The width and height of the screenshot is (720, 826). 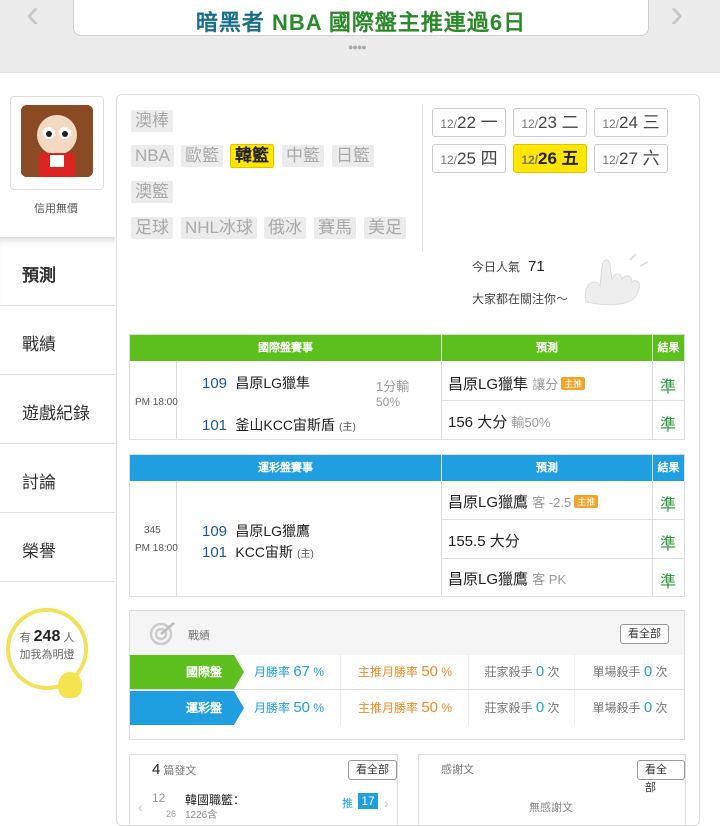 I want to click on category-soccer: 足球, so click(x=152, y=228).